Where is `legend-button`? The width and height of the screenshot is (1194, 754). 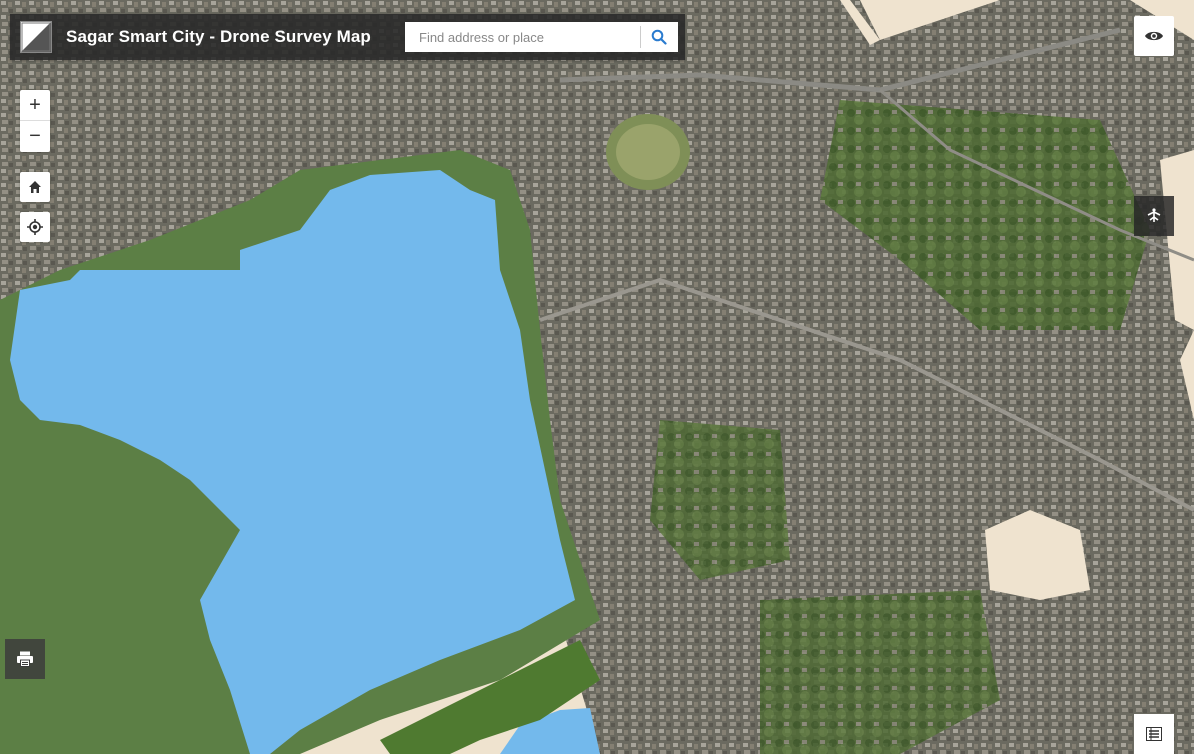 legend-button is located at coordinates (1154, 734).